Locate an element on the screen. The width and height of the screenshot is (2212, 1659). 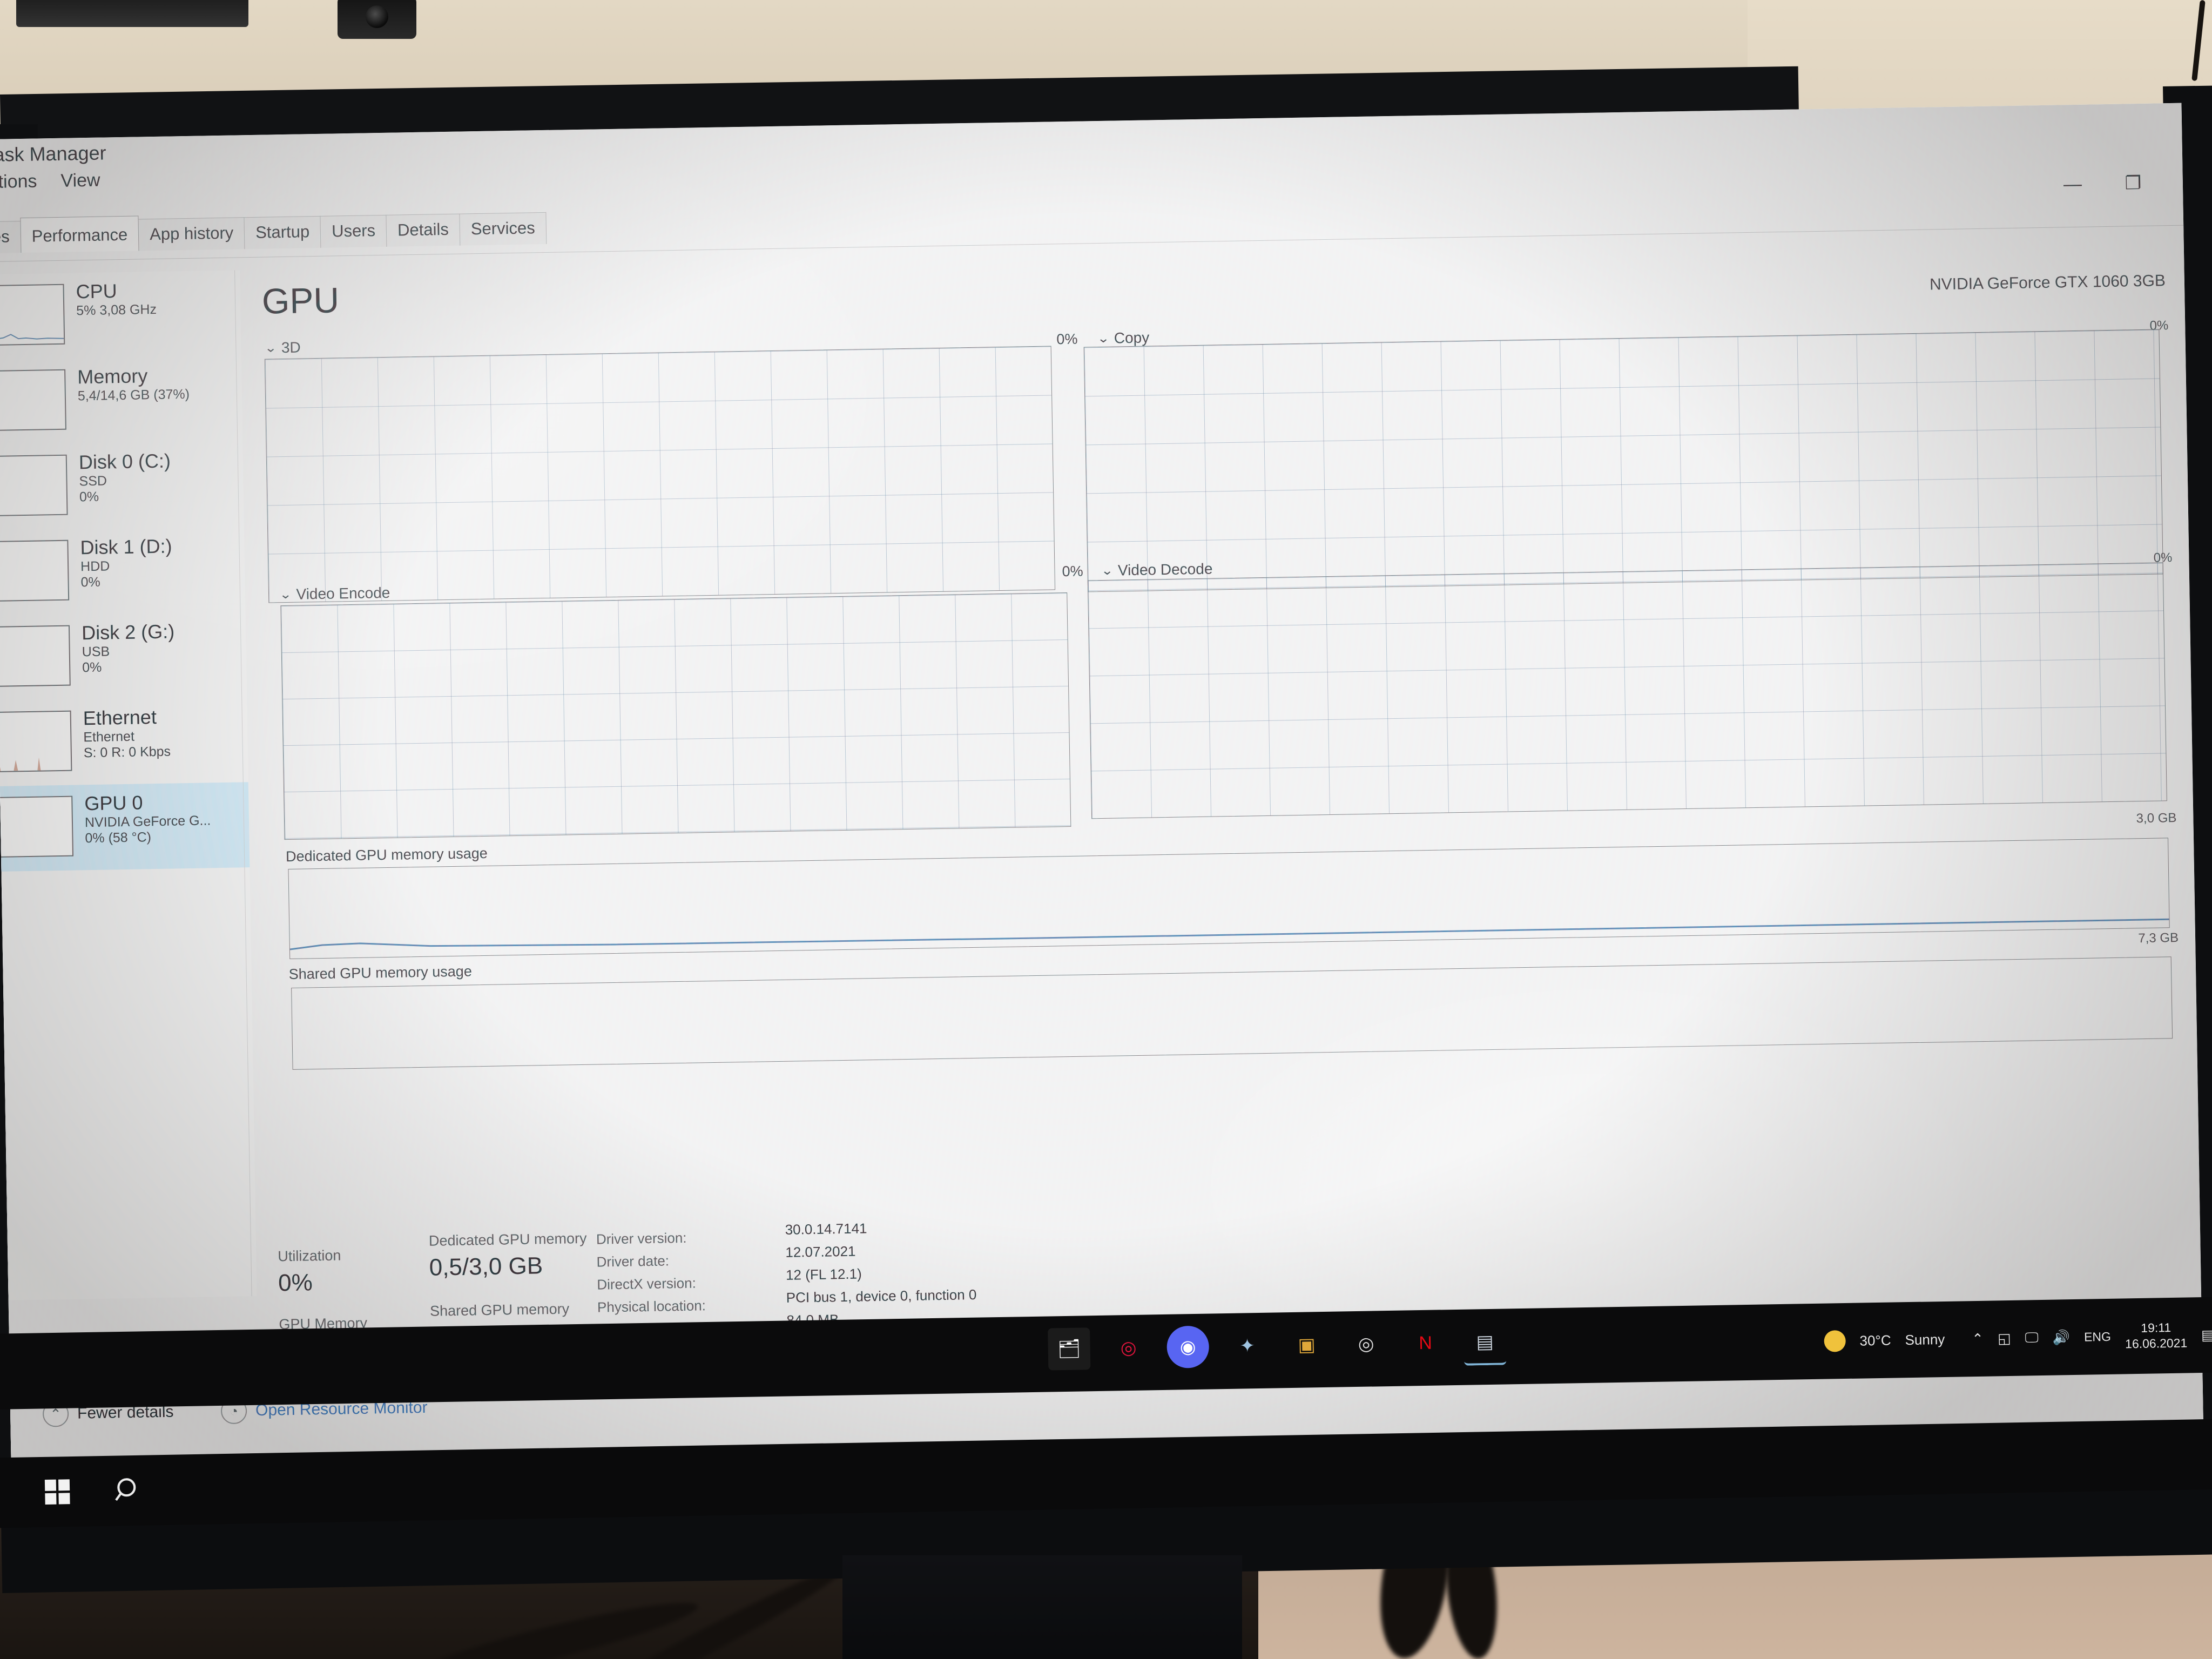
tab-startup: Startup is located at coordinates (282, 232).